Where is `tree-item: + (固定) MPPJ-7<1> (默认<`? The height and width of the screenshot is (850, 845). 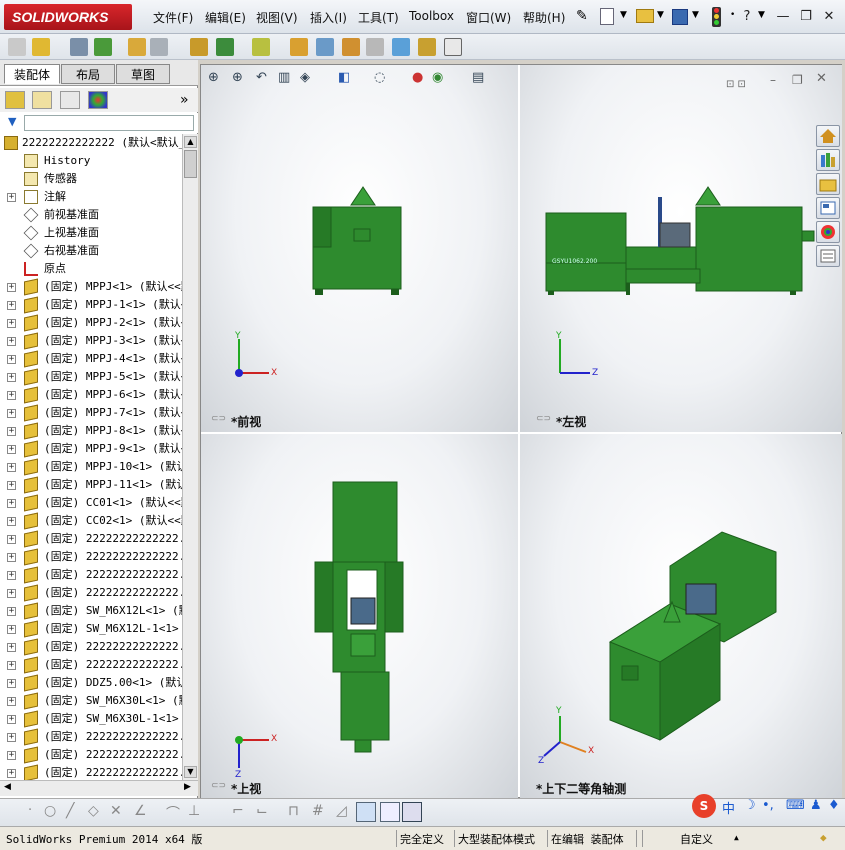
tree-item: + (固定) MPPJ-7<1> (默认< is located at coordinates (91, 413).